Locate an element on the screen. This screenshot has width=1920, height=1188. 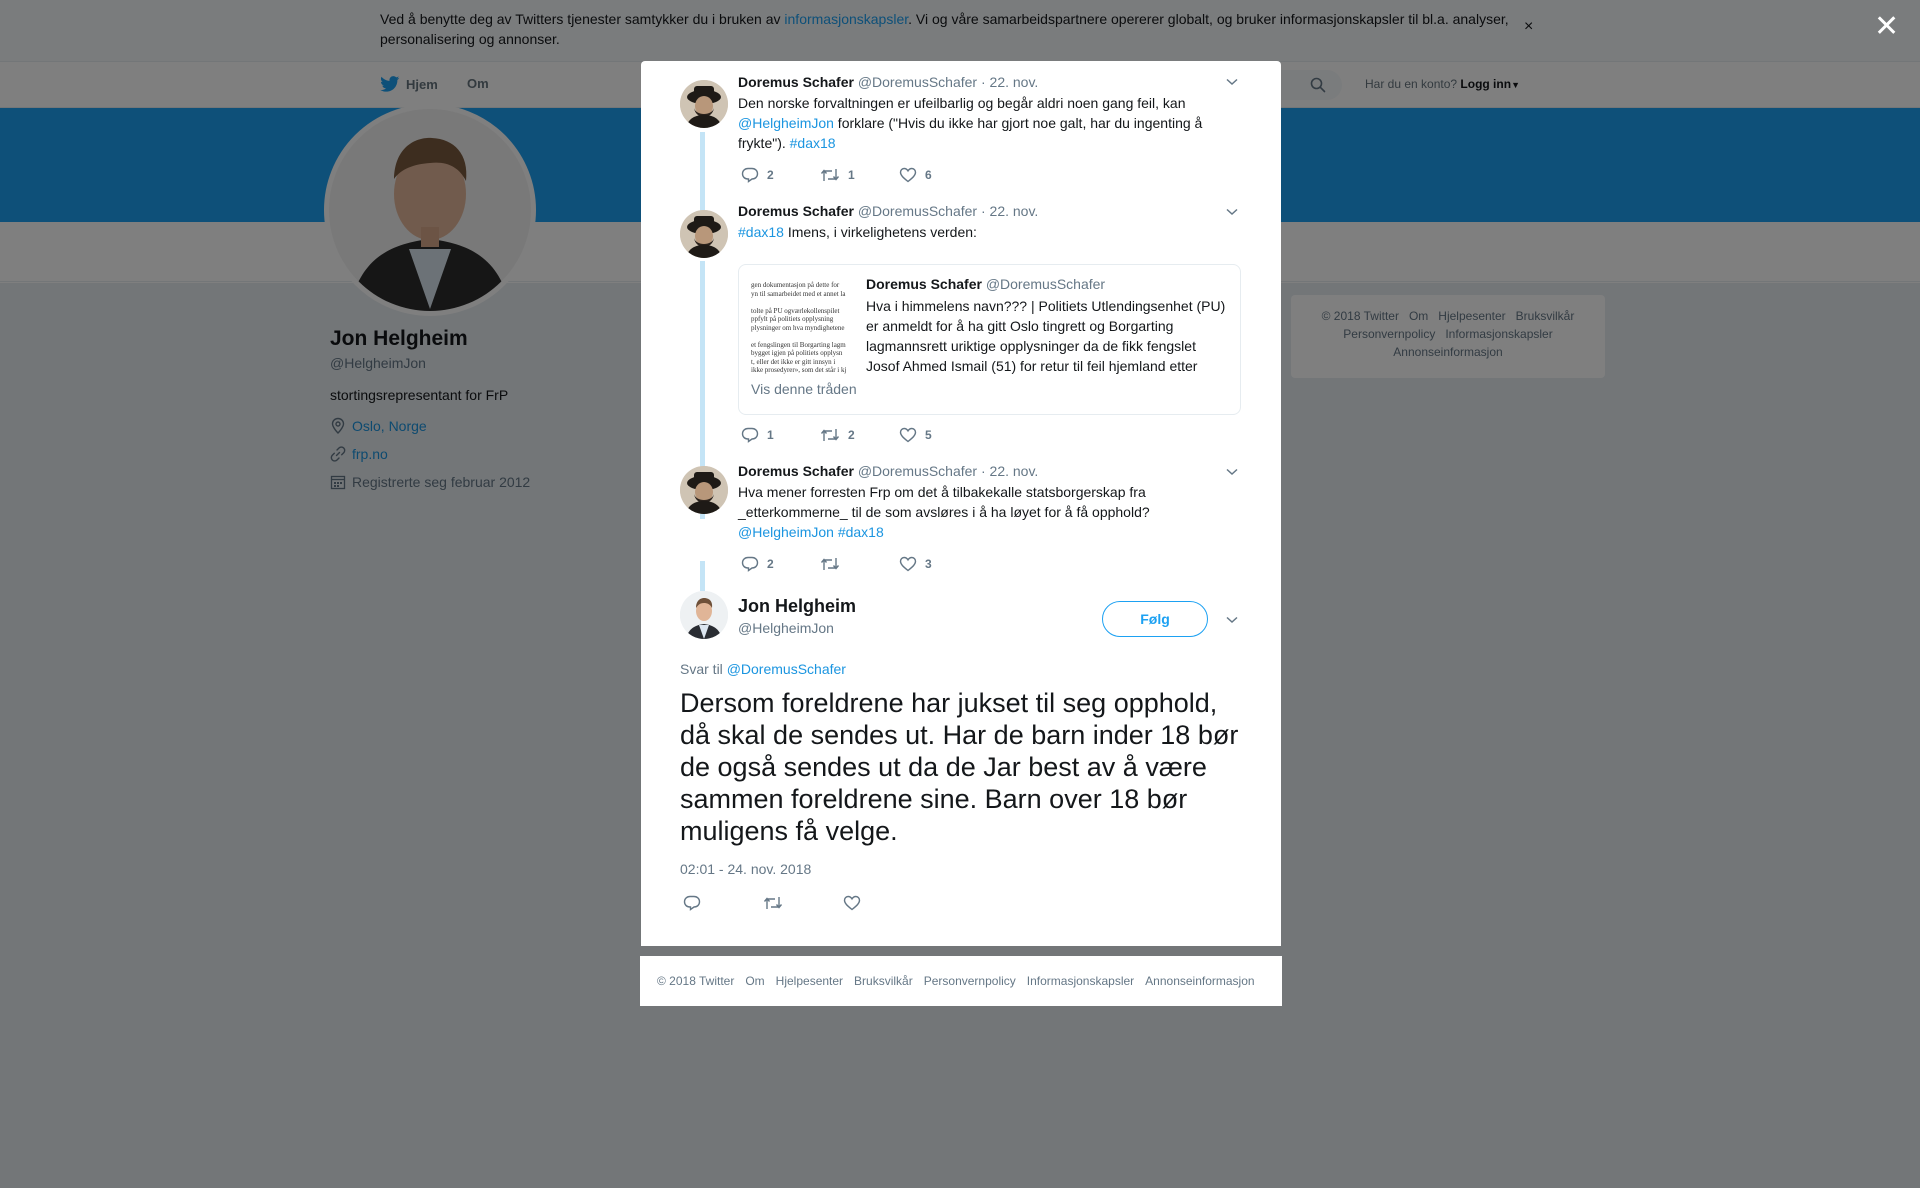
footer-privacy: Personvernpolicy is located at coordinates (970, 981).